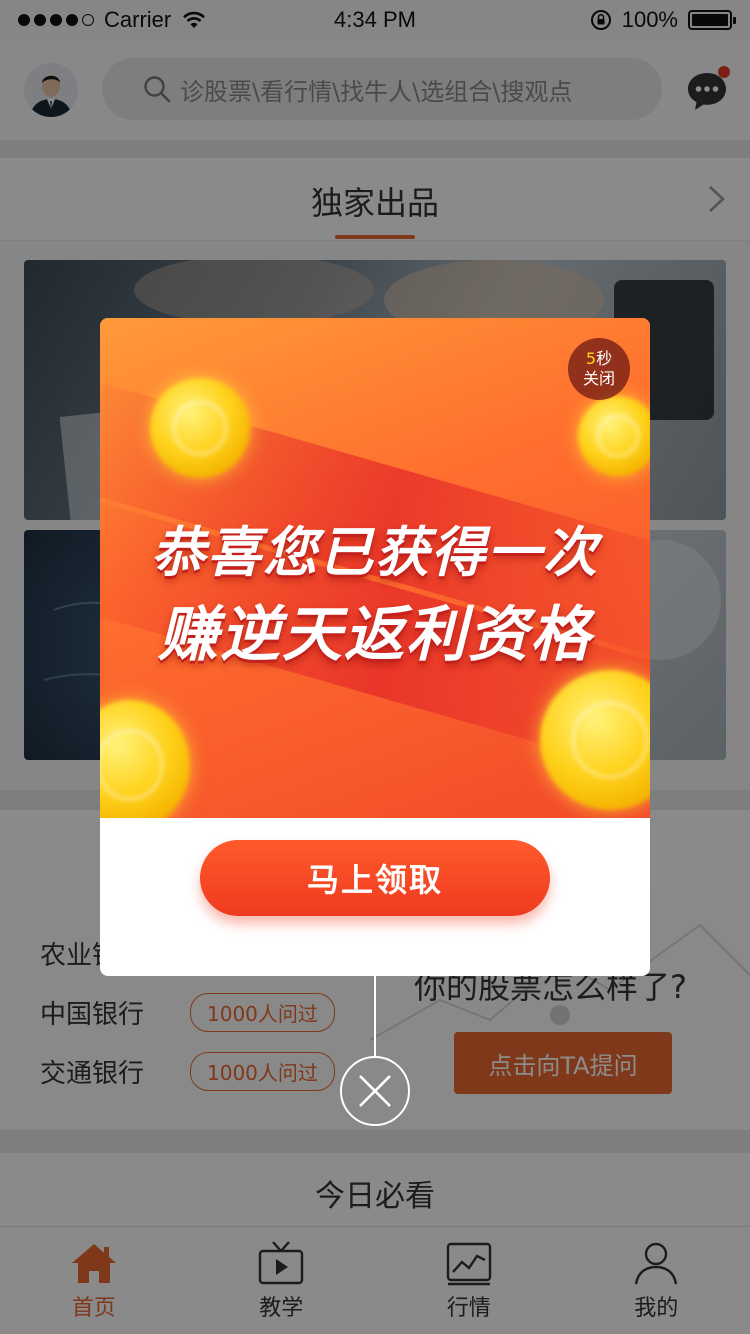 The width and height of the screenshot is (750, 1334). I want to click on promo-headline: 恭喜您已获得一次, so click(375, 552).